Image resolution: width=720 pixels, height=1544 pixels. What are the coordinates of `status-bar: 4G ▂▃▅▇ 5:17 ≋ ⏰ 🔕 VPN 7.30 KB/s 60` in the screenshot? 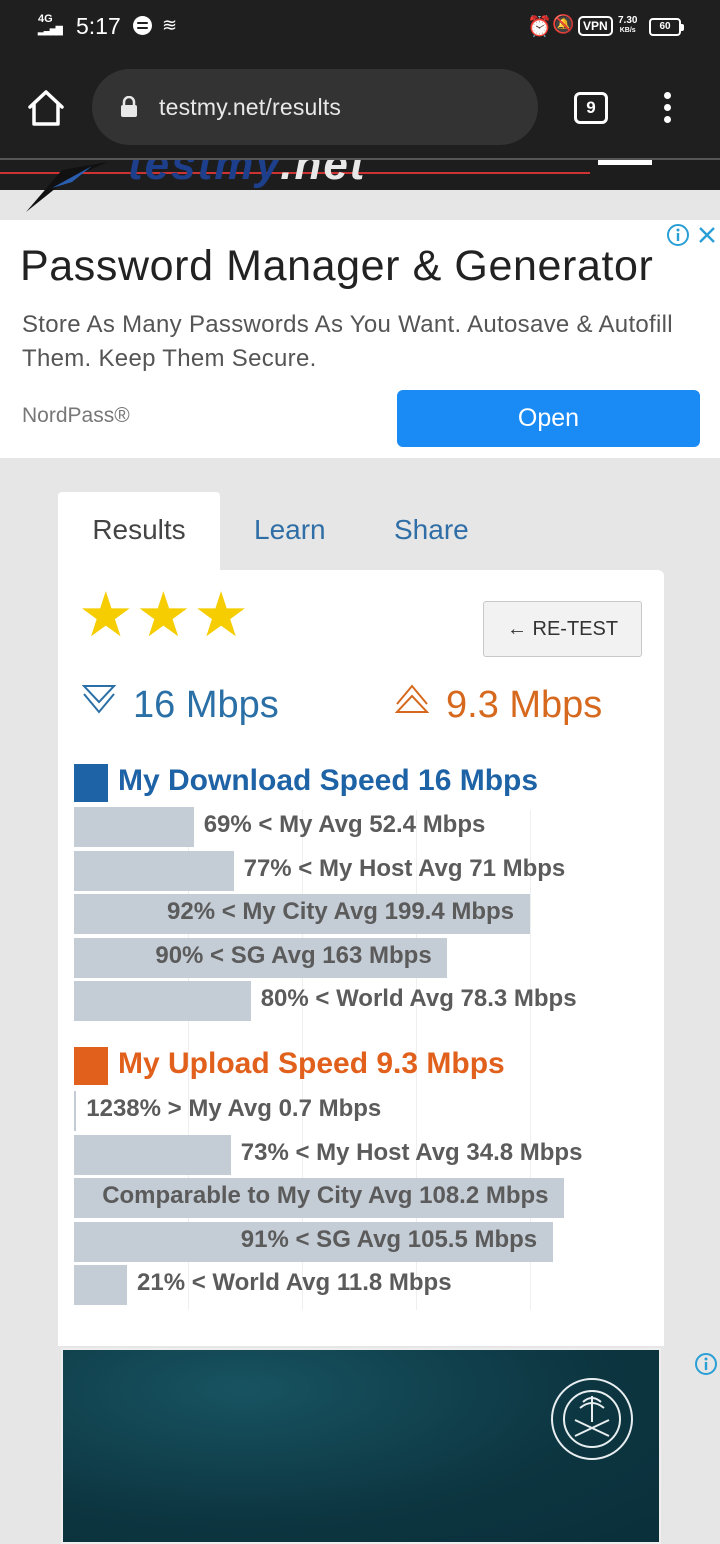 It's located at (360, 28).